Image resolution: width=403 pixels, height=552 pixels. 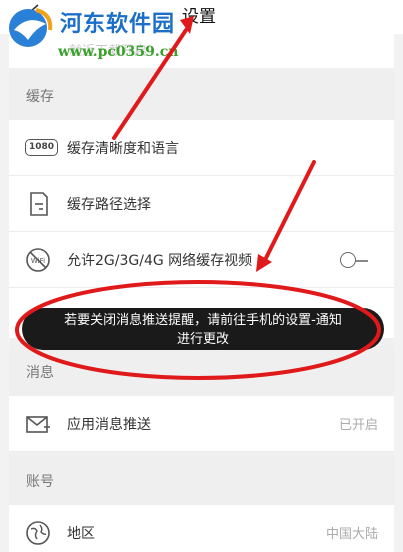 I want to click on cache-quality-row: 1080 缓存清晰度和语言, so click(x=201, y=148).